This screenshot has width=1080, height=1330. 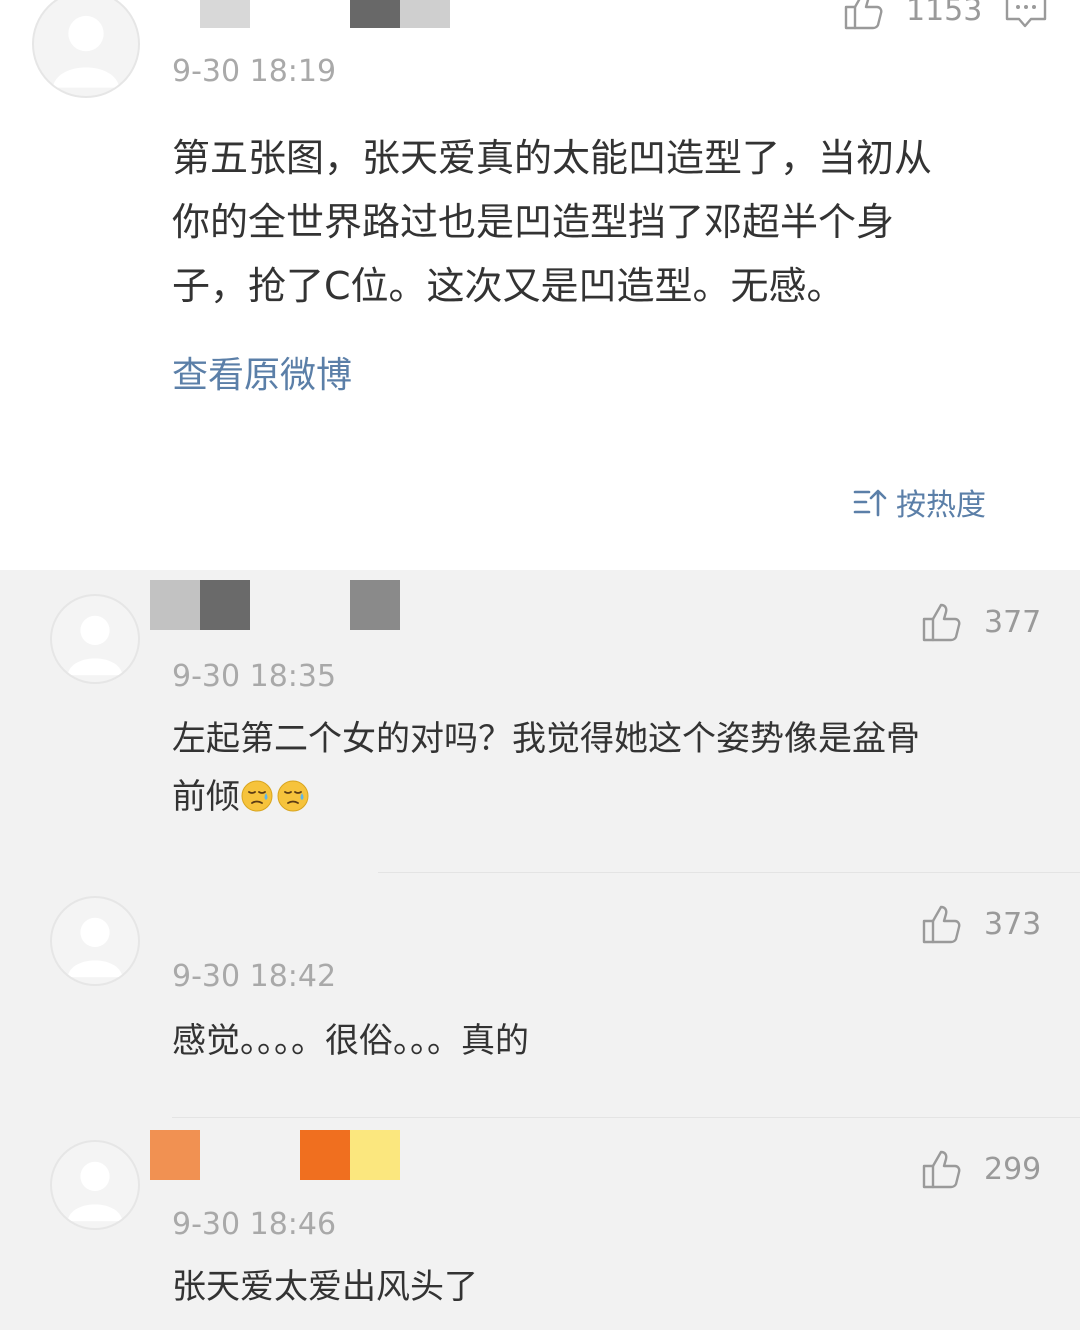 I want to click on like-button: 377, so click(x=980, y=622).